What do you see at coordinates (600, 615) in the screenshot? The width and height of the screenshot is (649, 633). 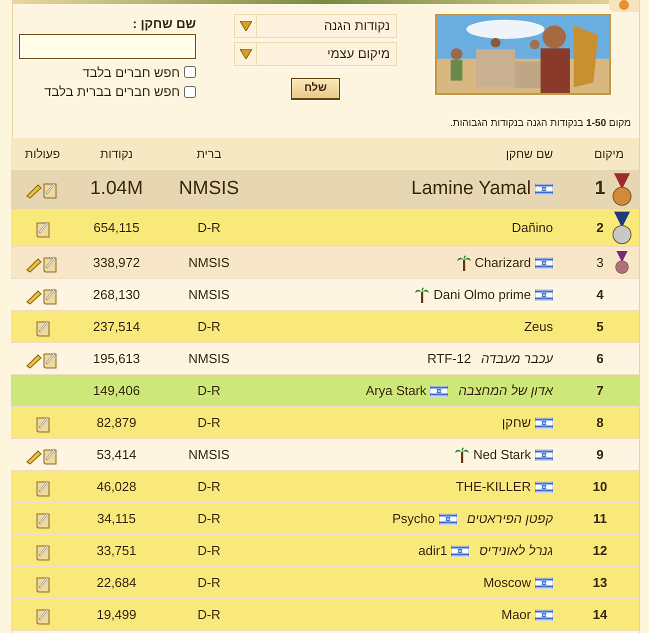 I see `rank-number: 14` at bounding box center [600, 615].